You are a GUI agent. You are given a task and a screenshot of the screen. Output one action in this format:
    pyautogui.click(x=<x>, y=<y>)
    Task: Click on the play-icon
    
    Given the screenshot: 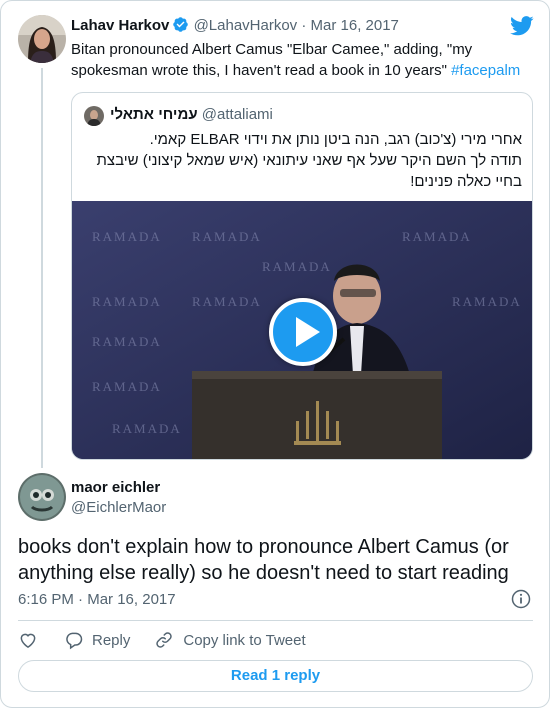 What is the action you would take?
    pyautogui.click(x=303, y=332)
    